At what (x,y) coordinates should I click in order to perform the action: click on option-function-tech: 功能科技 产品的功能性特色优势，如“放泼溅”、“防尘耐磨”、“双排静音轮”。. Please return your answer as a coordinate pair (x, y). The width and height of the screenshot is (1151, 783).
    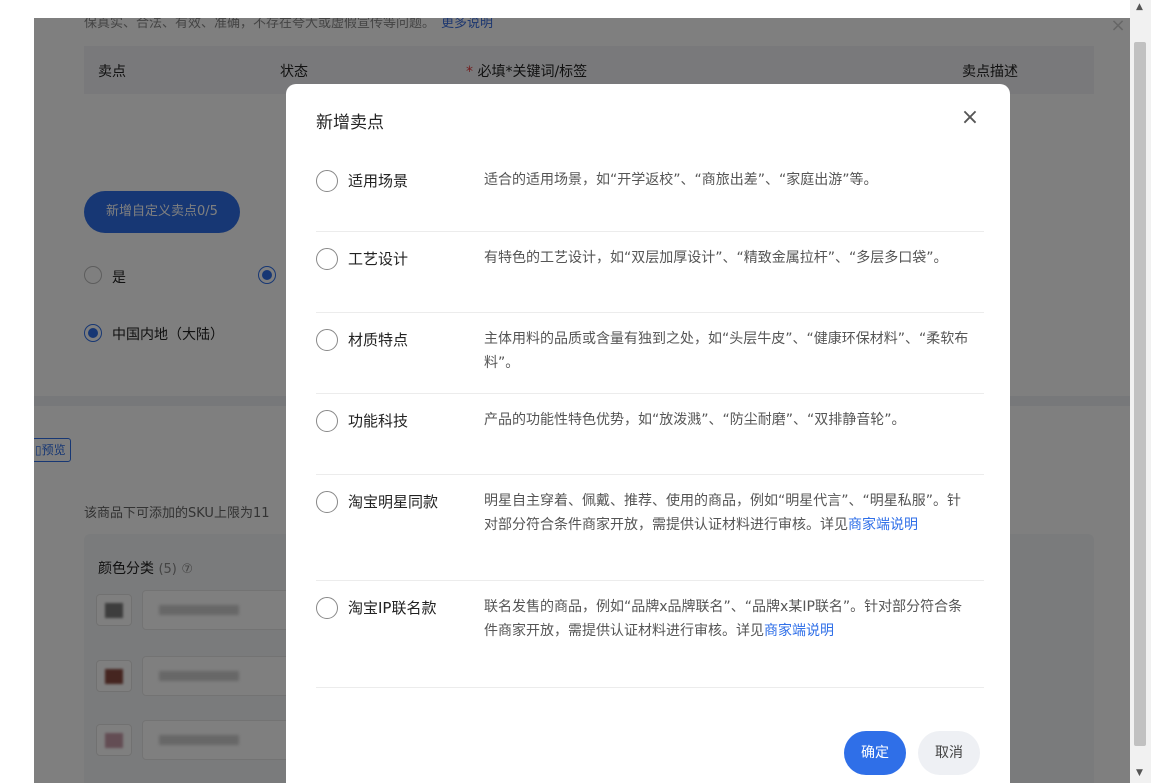
    Looking at the image, I should click on (650, 434).